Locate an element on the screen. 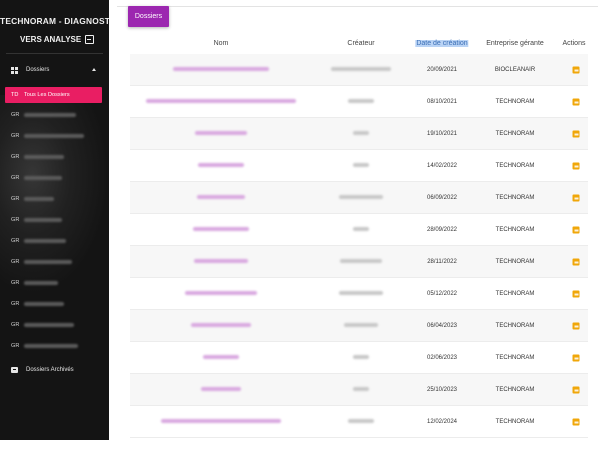 The image size is (600, 449). sidebar-item-7: GR is located at coordinates (54, 262).